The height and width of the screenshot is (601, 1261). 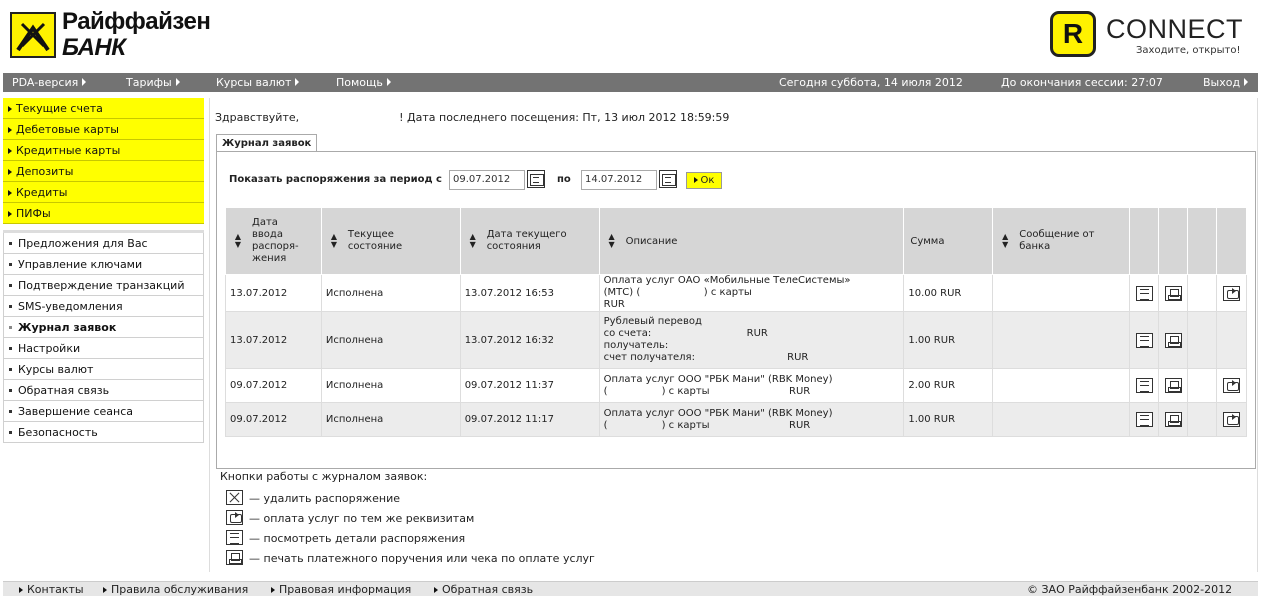 What do you see at coordinates (751, 241) in the screenshot?
I see `col-description: ▲ ▼ Описание` at bounding box center [751, 241].